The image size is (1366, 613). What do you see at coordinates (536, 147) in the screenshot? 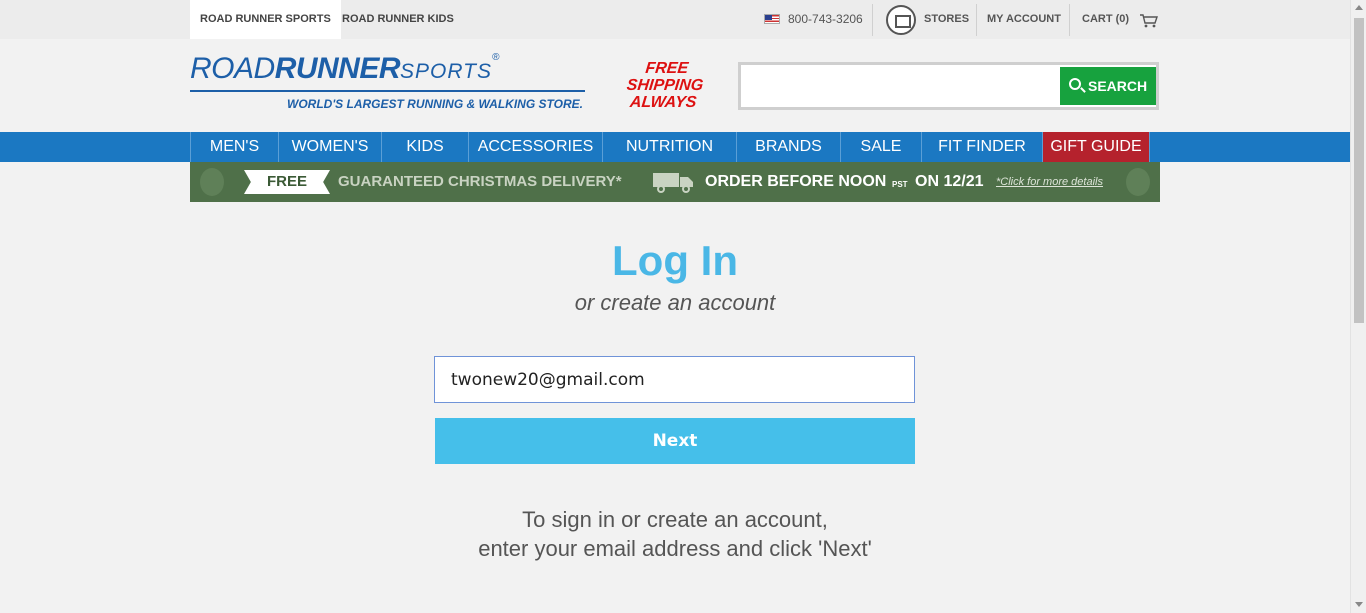
I see `nav-accessories: ACCESSORIES` at bounding box center [536, 147].